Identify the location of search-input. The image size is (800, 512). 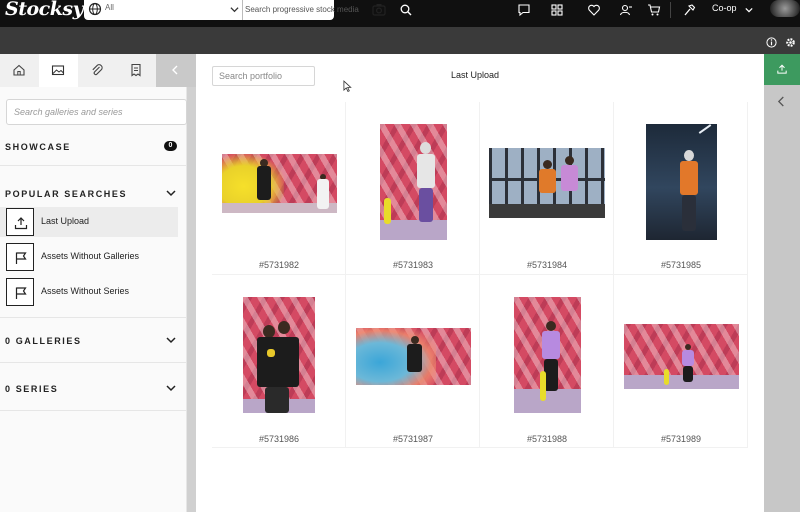
(307, 9).